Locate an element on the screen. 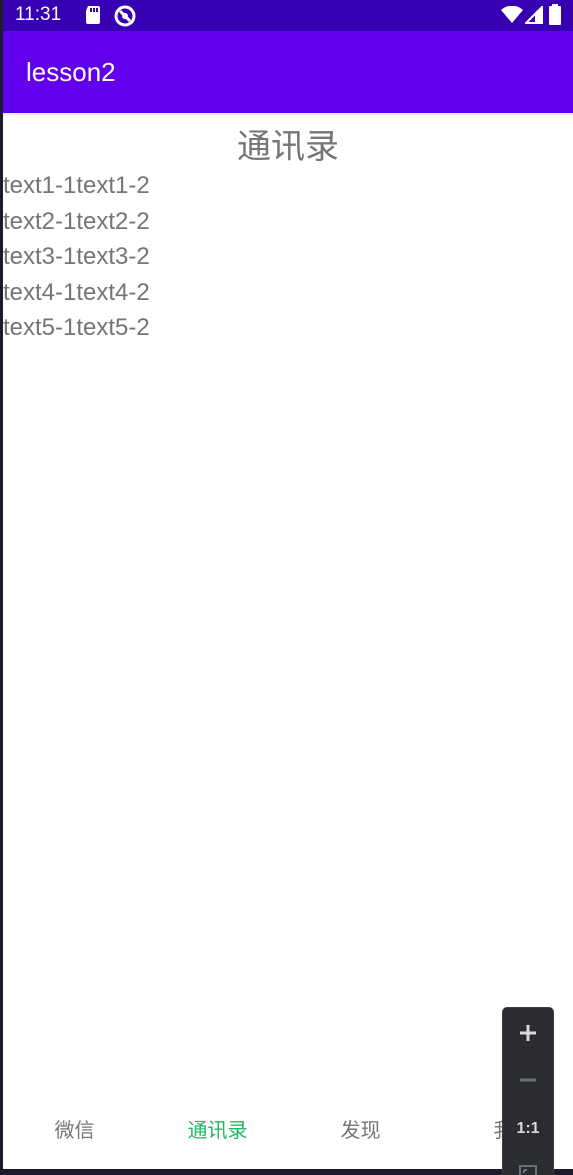 The image size is (573, 1175). tab-discover: 发现 is located at coordinates (360, 1128).